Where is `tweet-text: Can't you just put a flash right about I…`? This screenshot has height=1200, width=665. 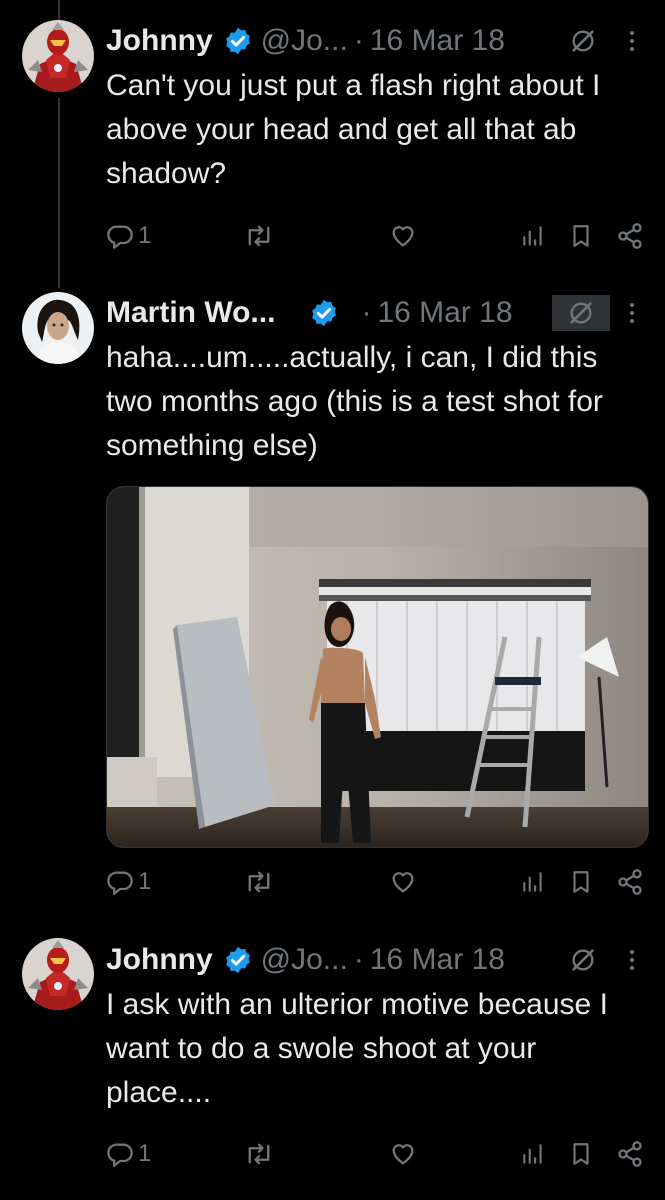
tweet-text: Can't you just put a flash right about I… is located at coordinates (353, 129).